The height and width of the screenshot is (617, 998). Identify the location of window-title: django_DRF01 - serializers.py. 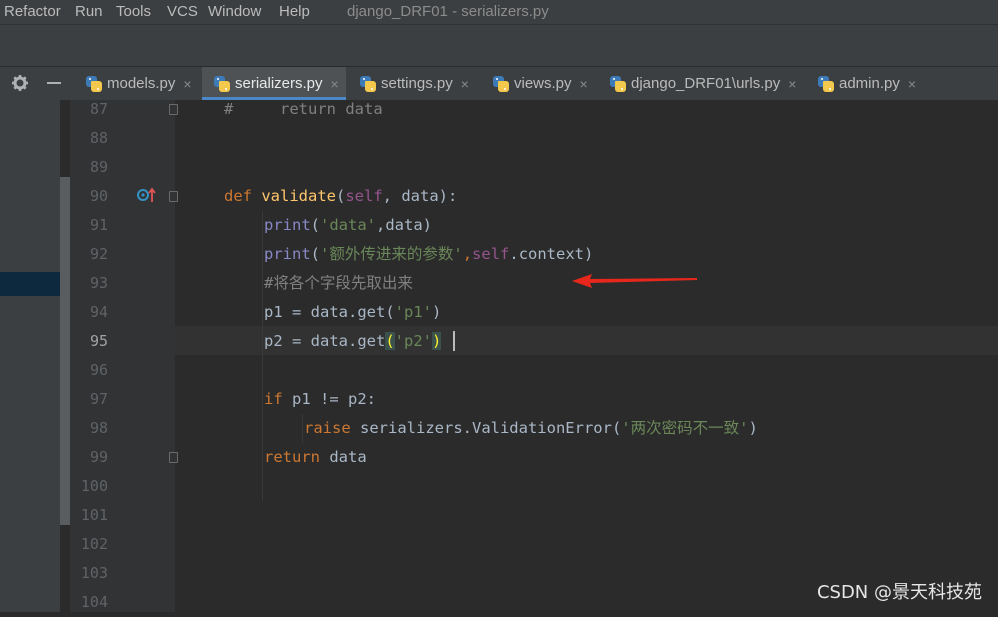
(448, 11).